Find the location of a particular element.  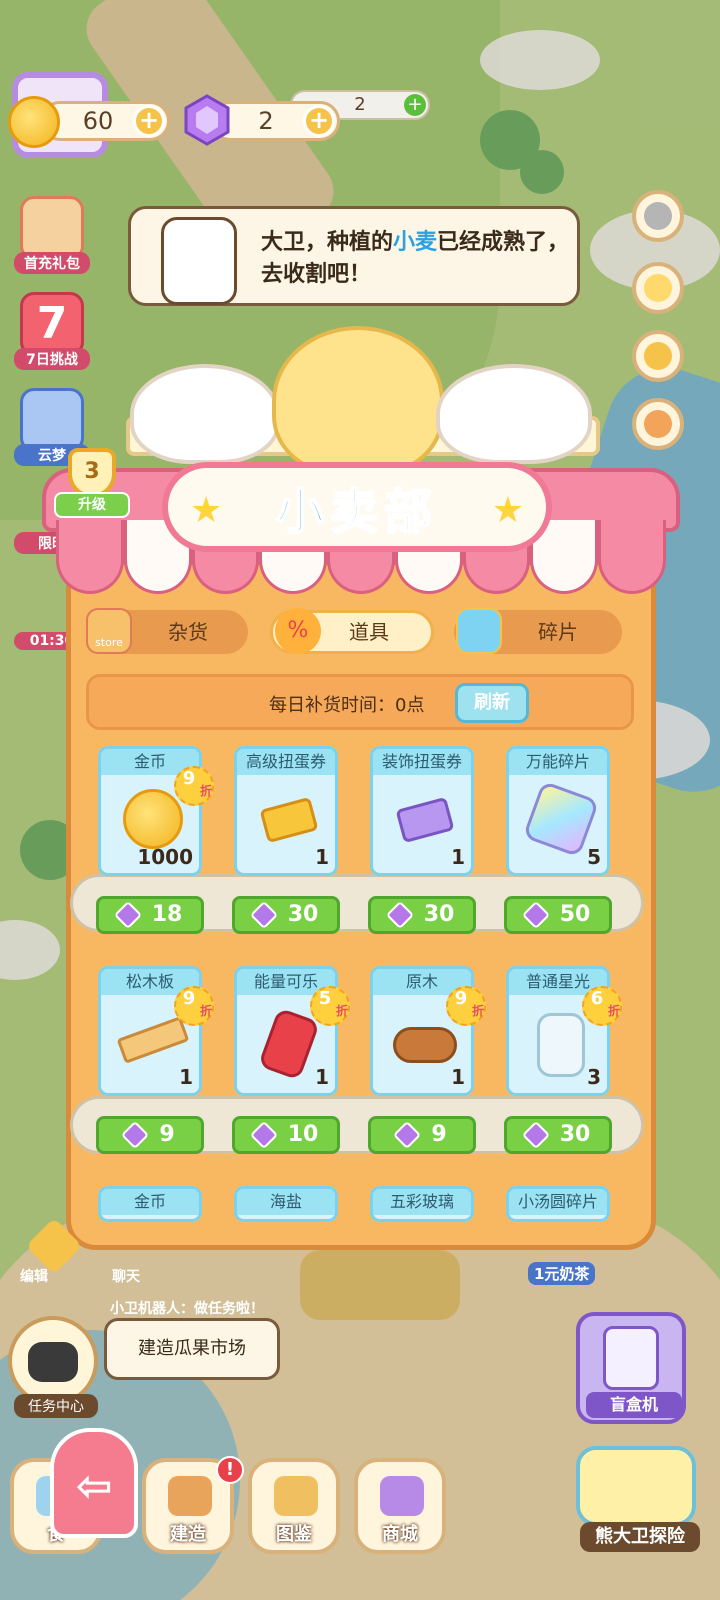

item-name: 装饰扭蛋券 is located at coordinates (422, 762).